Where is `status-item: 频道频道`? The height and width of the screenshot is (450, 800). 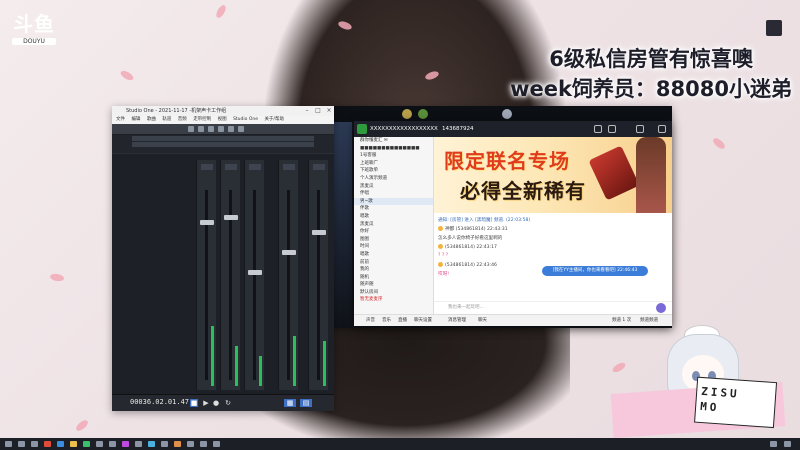 status-item: 频道频道 is located at coordinates (649, 320).